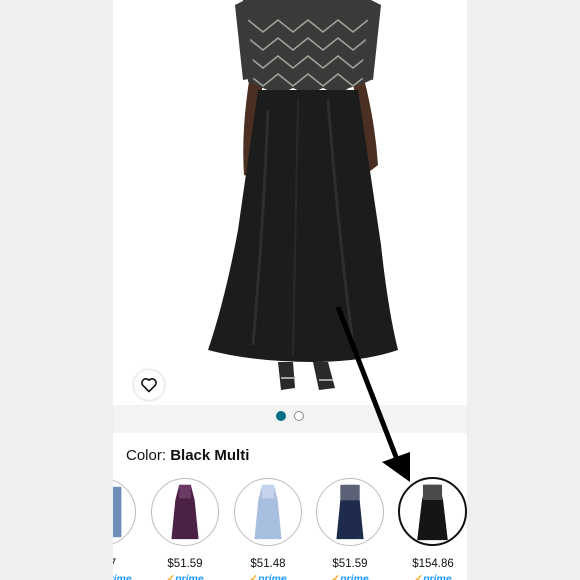  I want to click on swatch-price-2: $51.48, so click(268, 564).